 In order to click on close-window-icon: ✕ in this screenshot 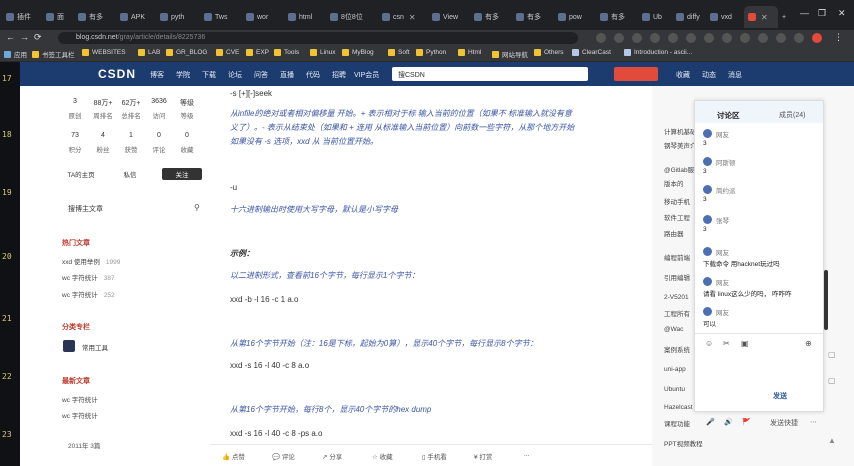, I will do `click(842, 13)`.